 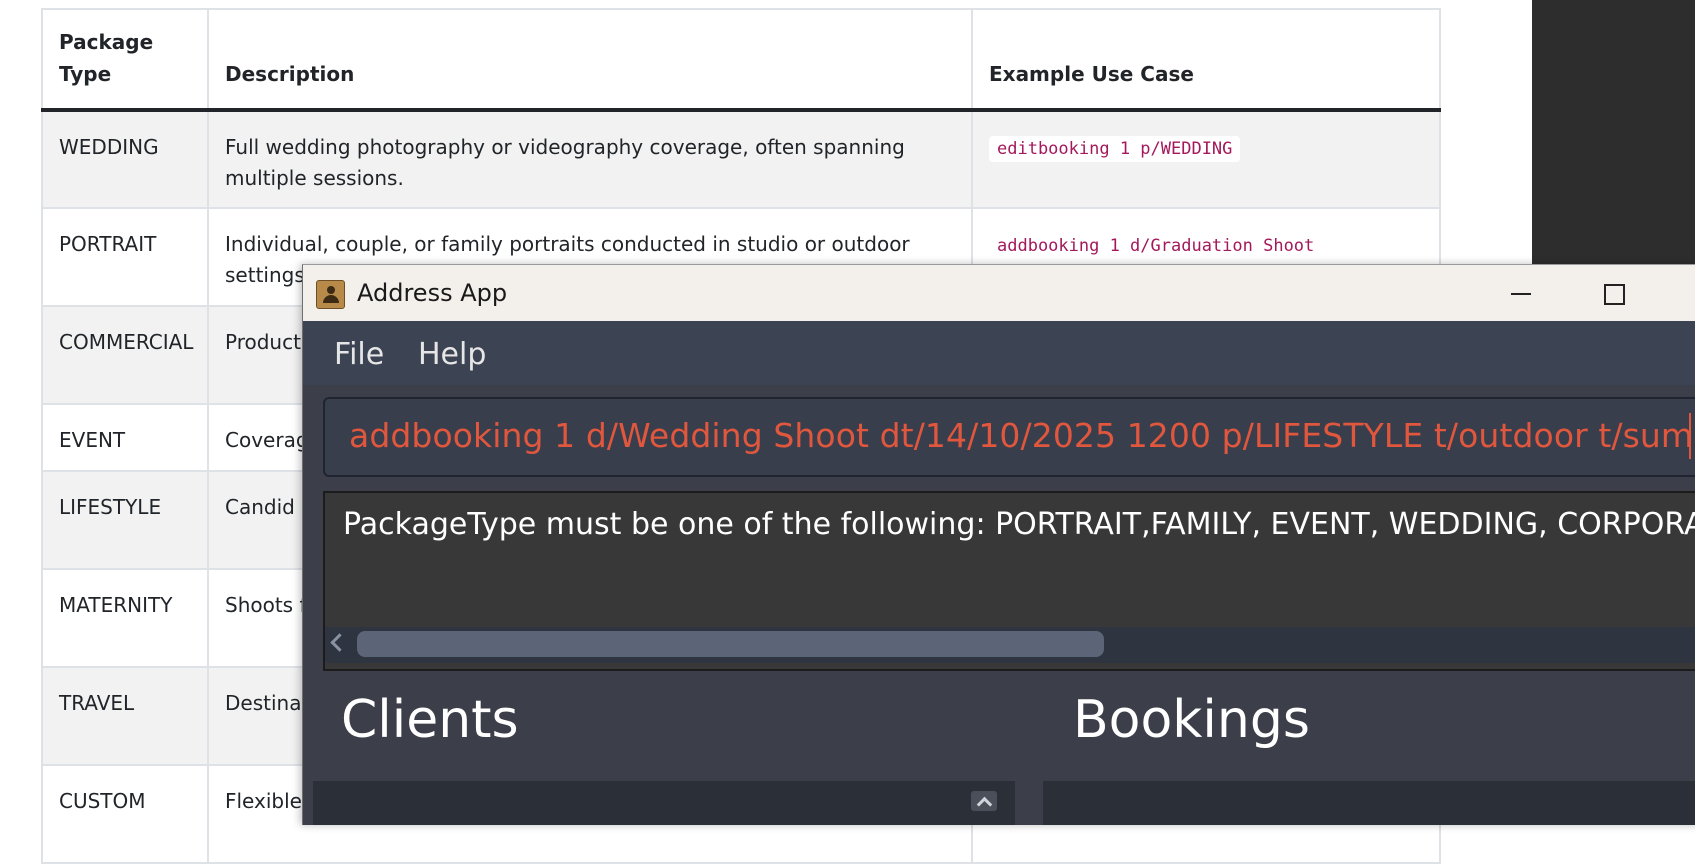 What do you see at coordinates (125, 159) in the screenshot?
I see `cell-package-type: WEDDING` at bounding box center [125, 159].